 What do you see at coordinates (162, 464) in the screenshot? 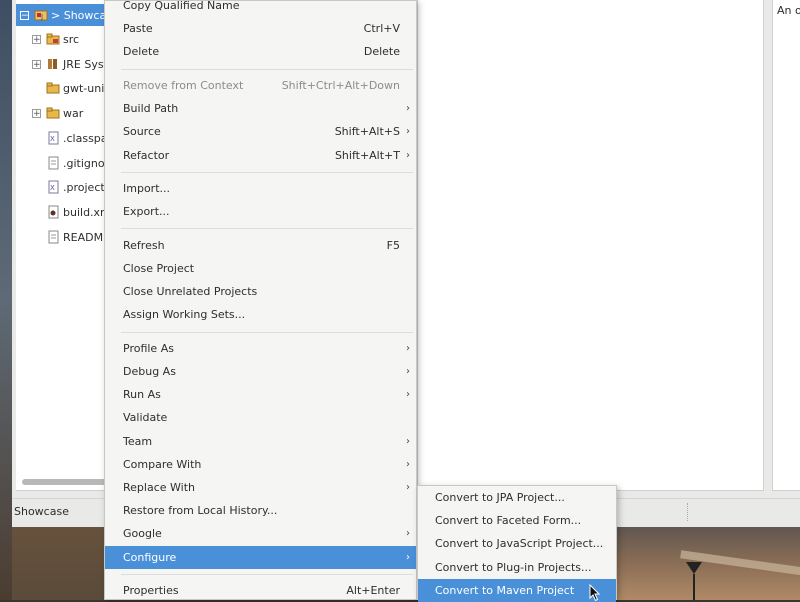
I see `menu-item-label: Compare With` at bounding box center [162, 464].